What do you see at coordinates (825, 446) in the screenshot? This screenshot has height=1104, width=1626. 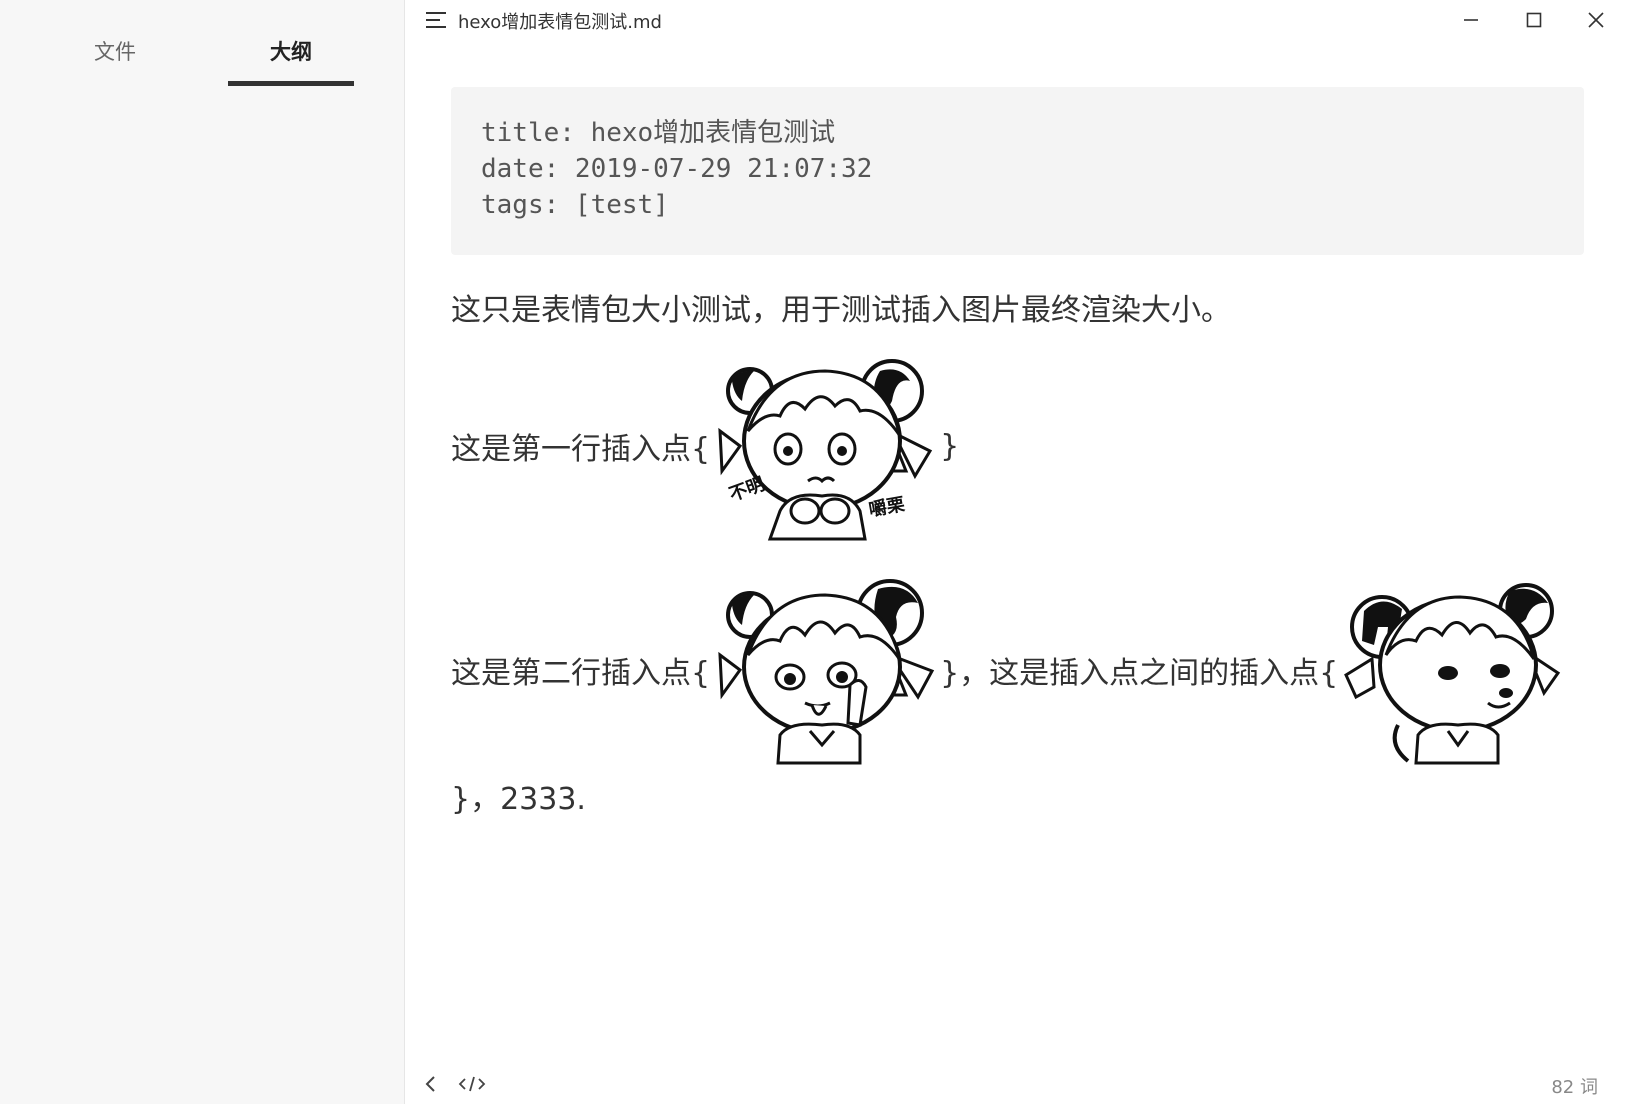 I see `sticker-image-1: 不明 嚼栗` at bounding box center [825, 446].